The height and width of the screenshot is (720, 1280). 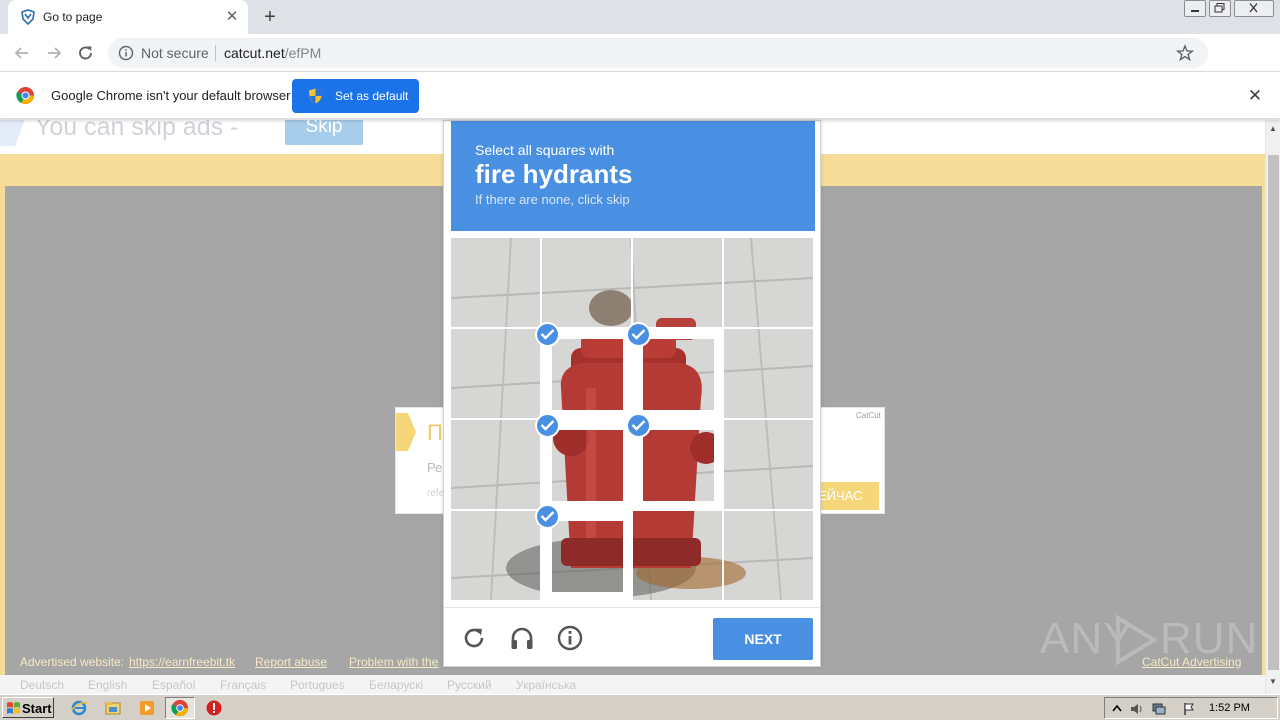 What do you see at coordinates (215, 53) in the screenshot?
I see `address-separator` at bounding box center [215, 53].